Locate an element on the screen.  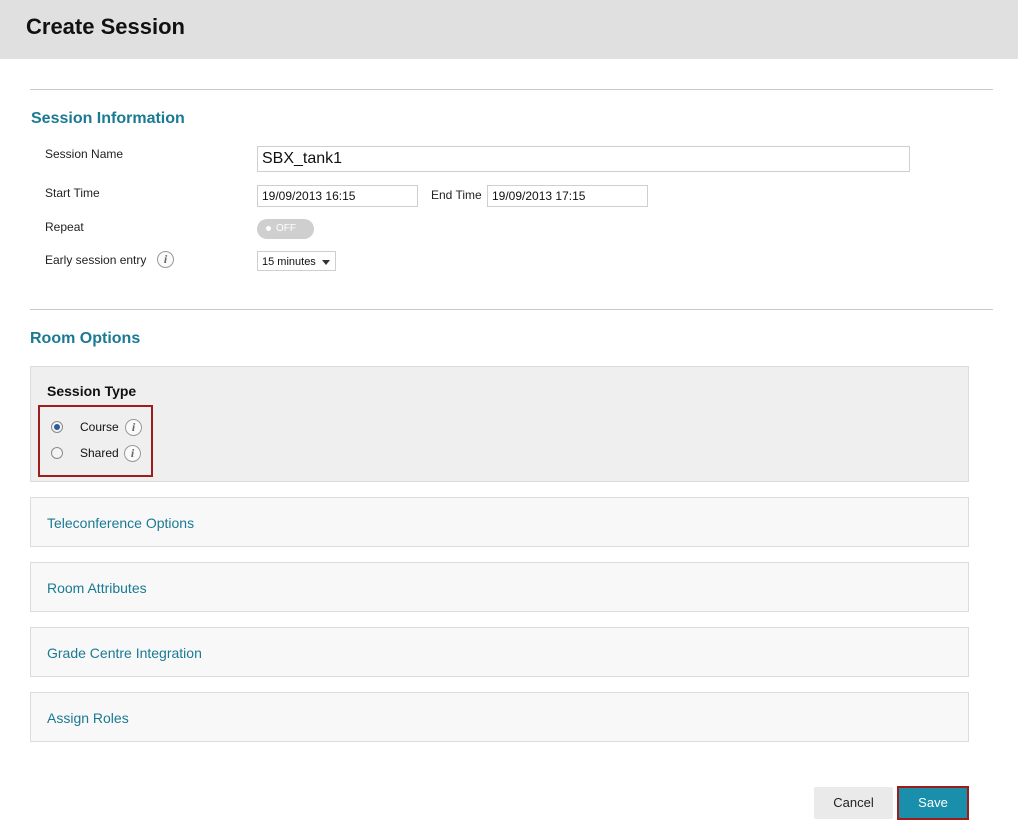
toggle-knob is located at coordinates (268, 228).